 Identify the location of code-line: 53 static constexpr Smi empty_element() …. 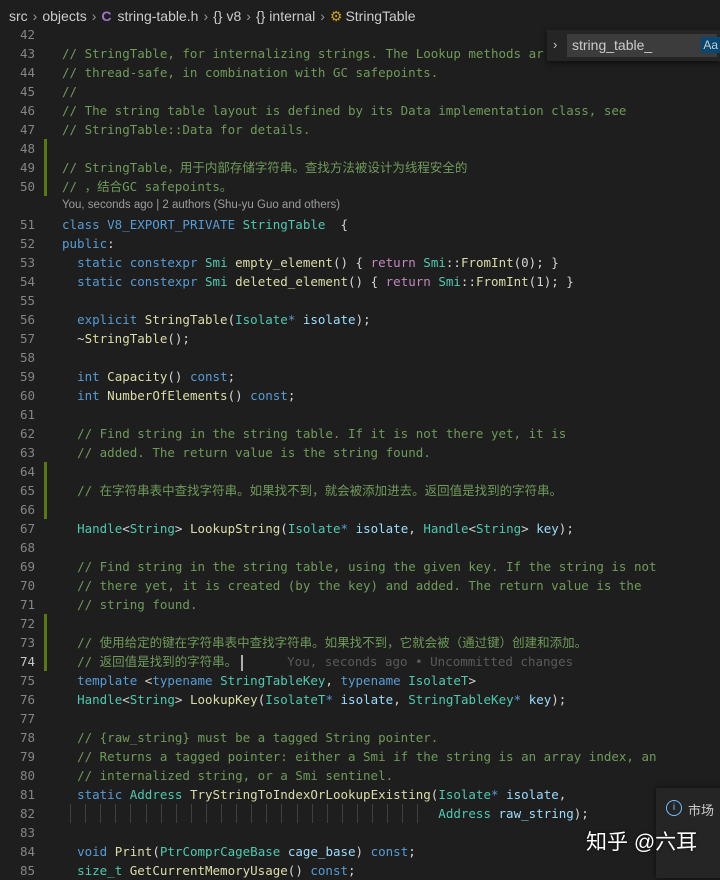
(360, 262).